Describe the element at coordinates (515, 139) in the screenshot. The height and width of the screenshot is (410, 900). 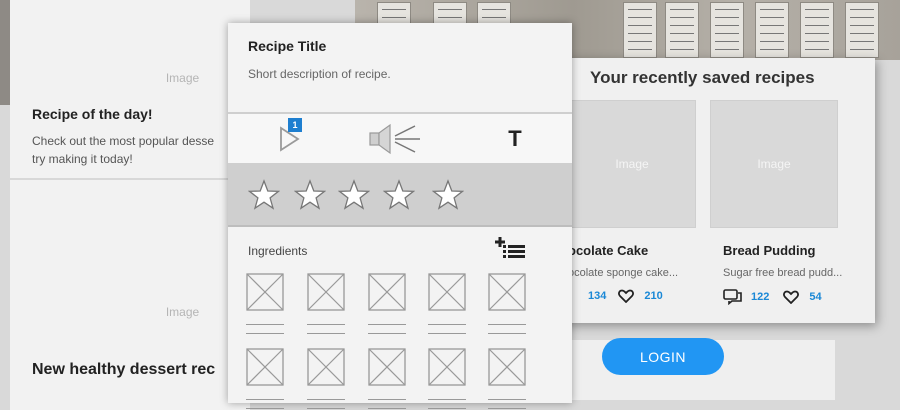
I see `text-mode-button: T` at that location.